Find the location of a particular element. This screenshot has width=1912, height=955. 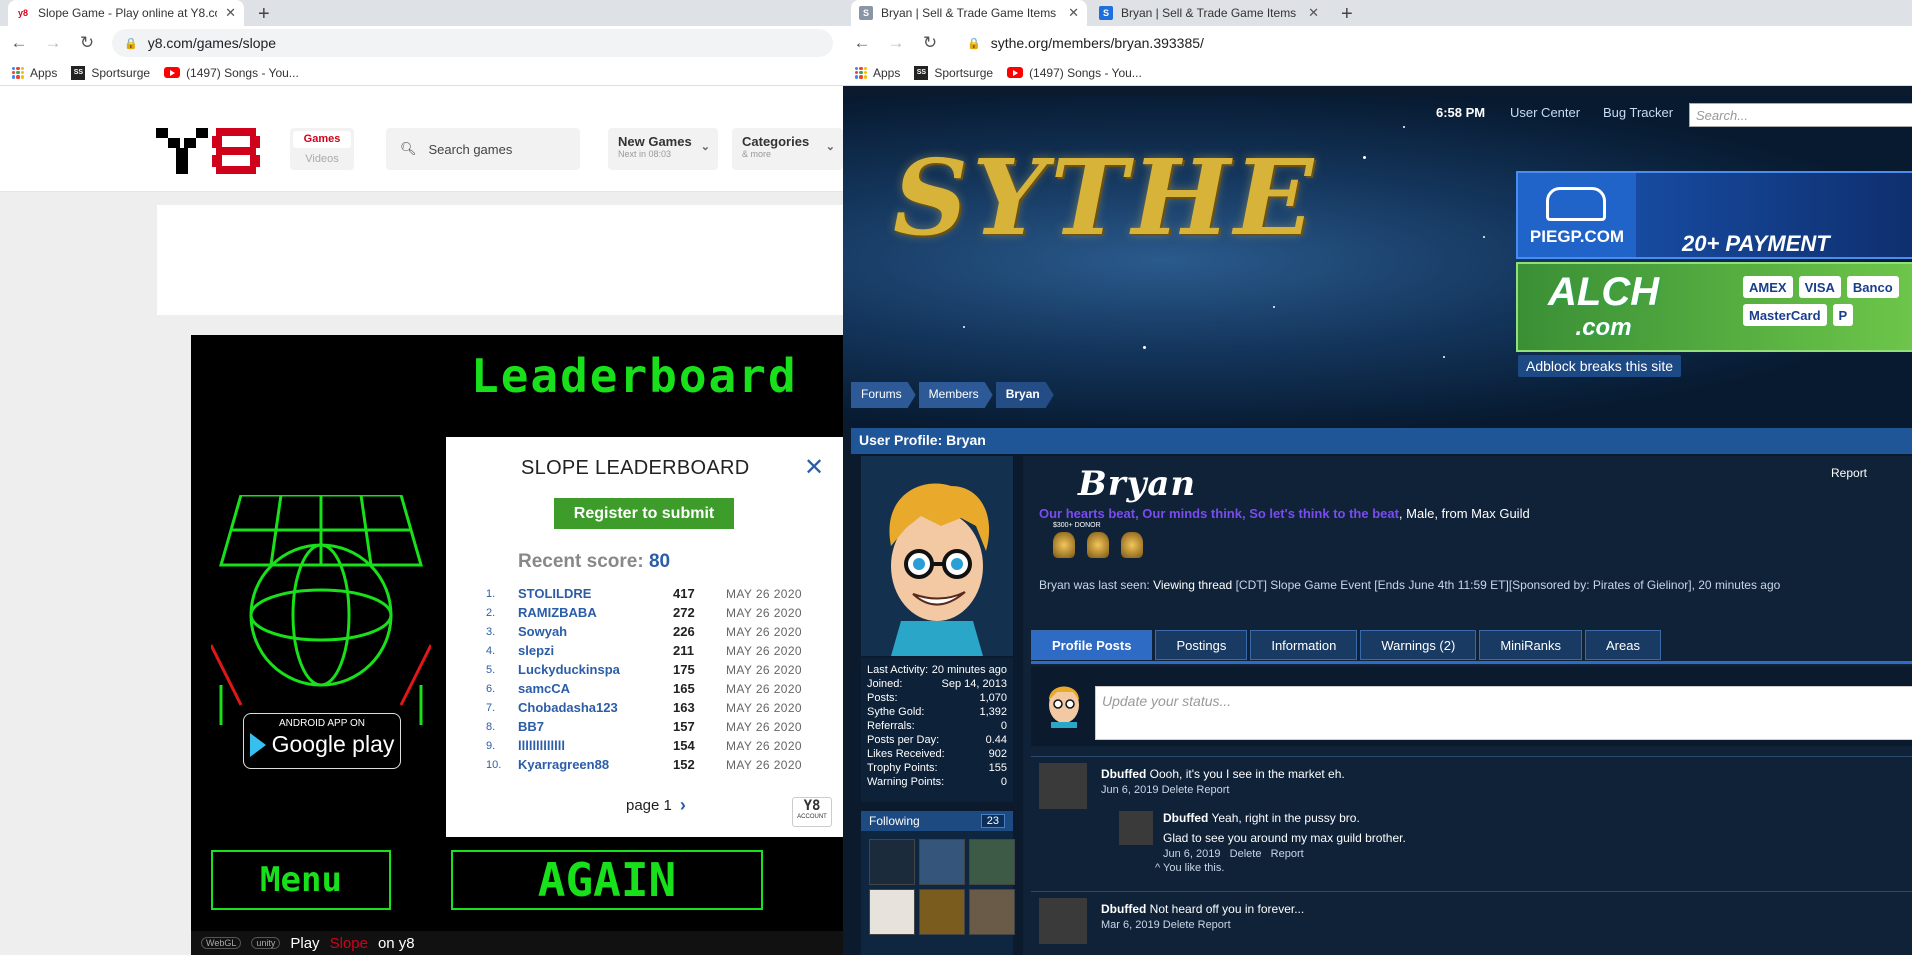

nav-videos: Videos is located at coordinates (322, 158).